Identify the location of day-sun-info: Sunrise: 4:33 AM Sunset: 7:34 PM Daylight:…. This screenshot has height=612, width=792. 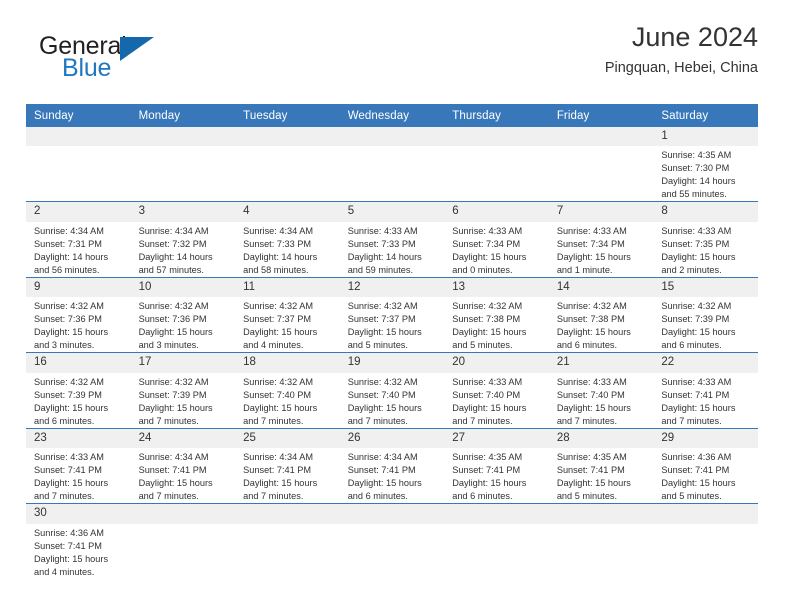
(601, 249).